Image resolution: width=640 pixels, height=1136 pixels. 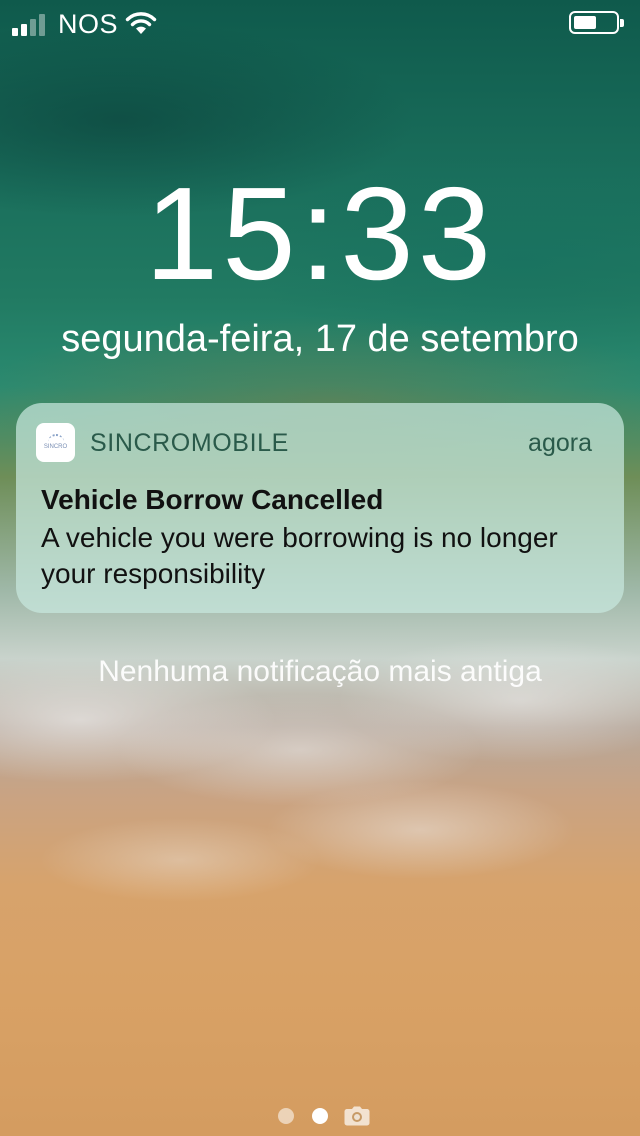 What do you see at coordinates (28, 24) in the screenshot?
I see `signal-bars-icon` at bounding box center [28, 24].